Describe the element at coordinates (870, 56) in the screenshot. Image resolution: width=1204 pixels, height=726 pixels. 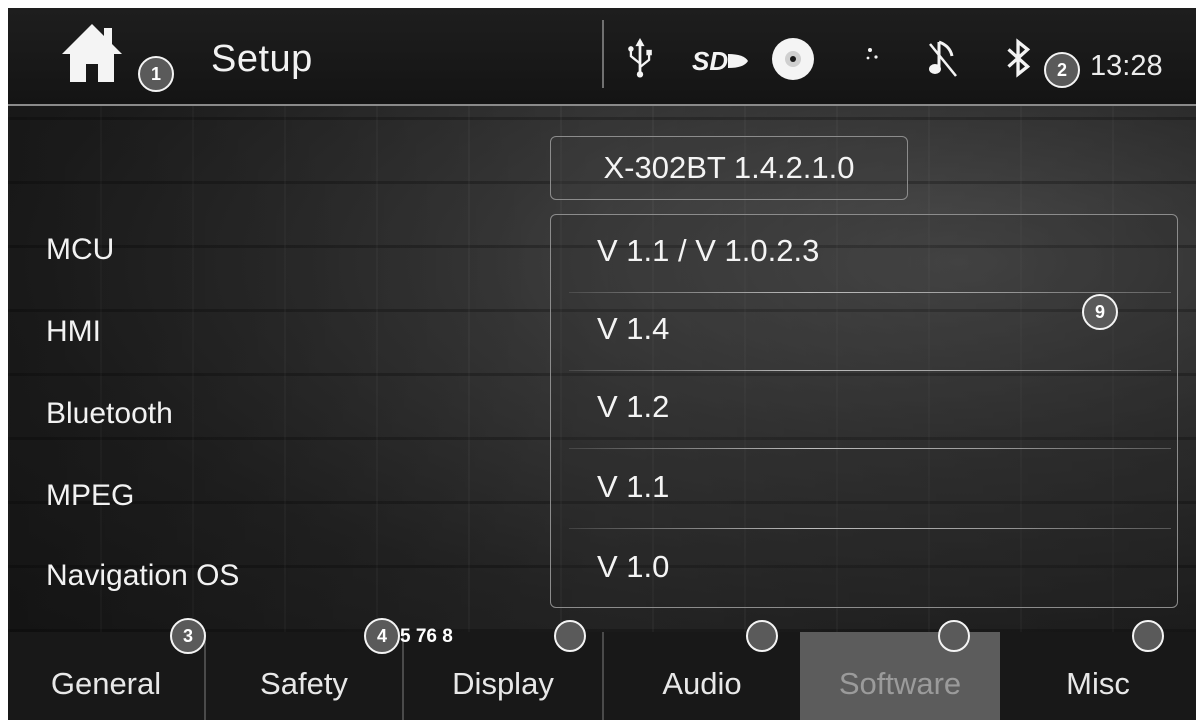
I see `night-mode-icon` at that location.